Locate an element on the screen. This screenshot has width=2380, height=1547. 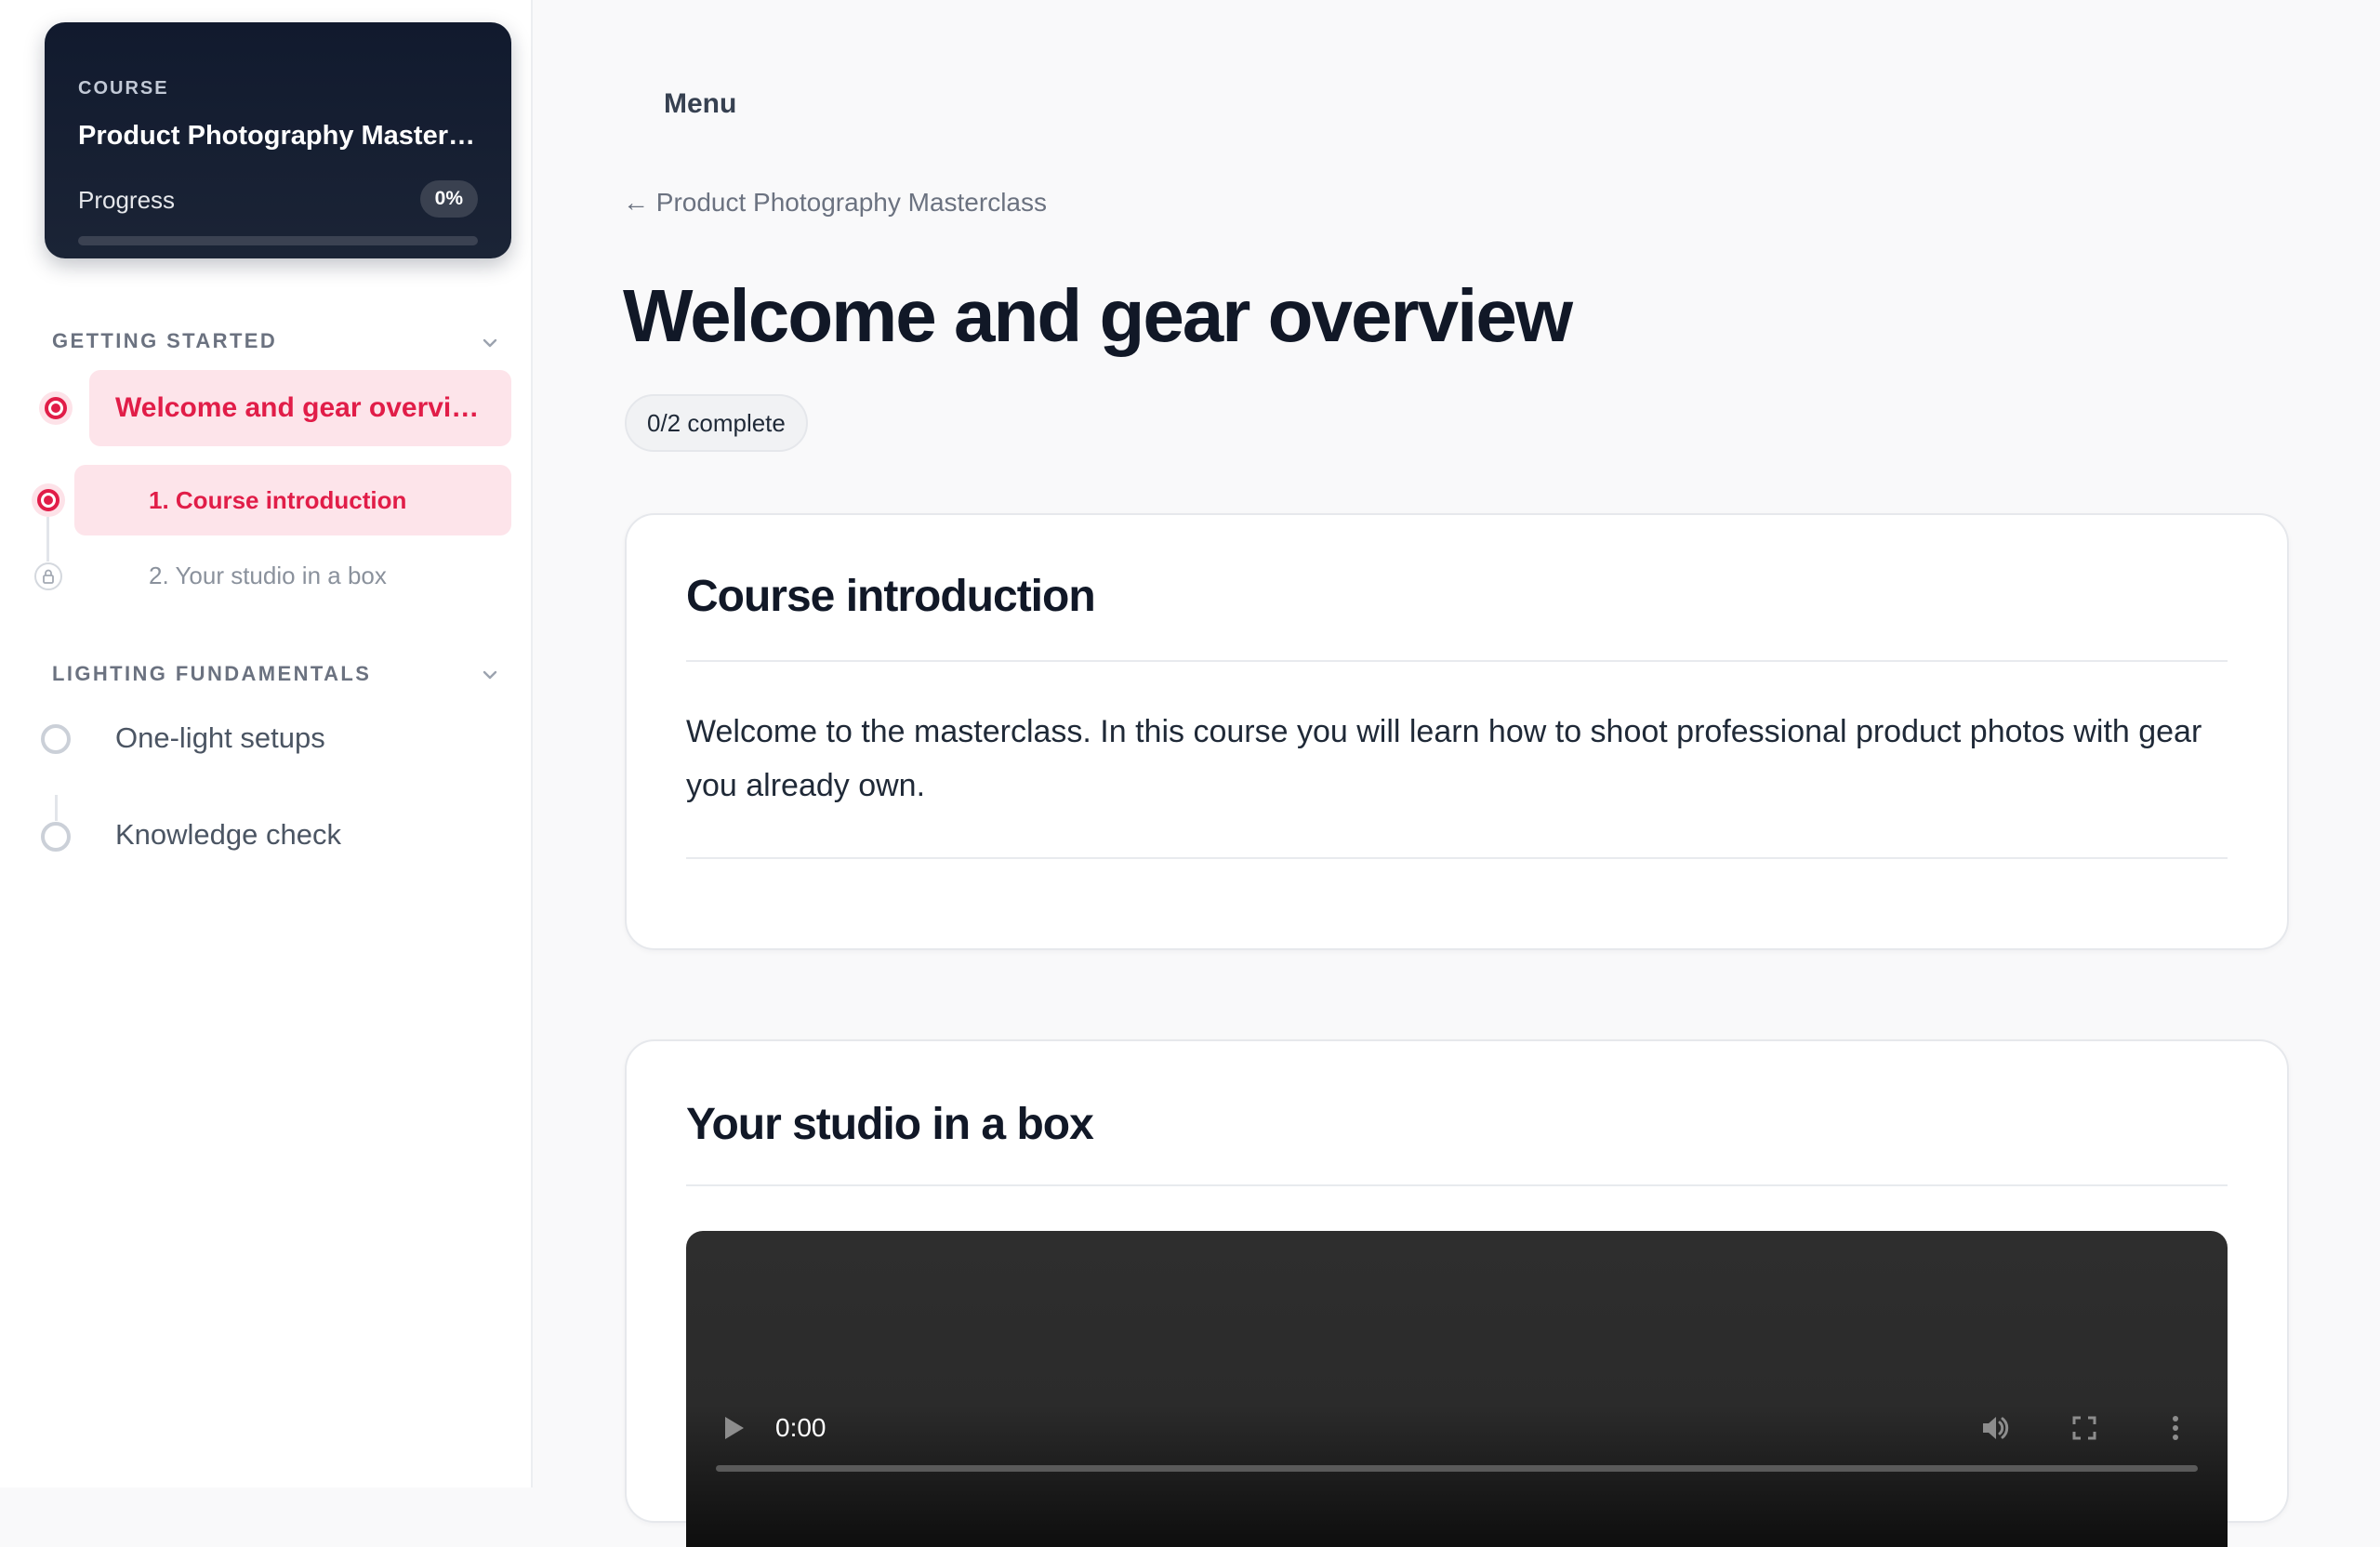
completion-badge: 0/2 complete is located at coordinates (716, 423).